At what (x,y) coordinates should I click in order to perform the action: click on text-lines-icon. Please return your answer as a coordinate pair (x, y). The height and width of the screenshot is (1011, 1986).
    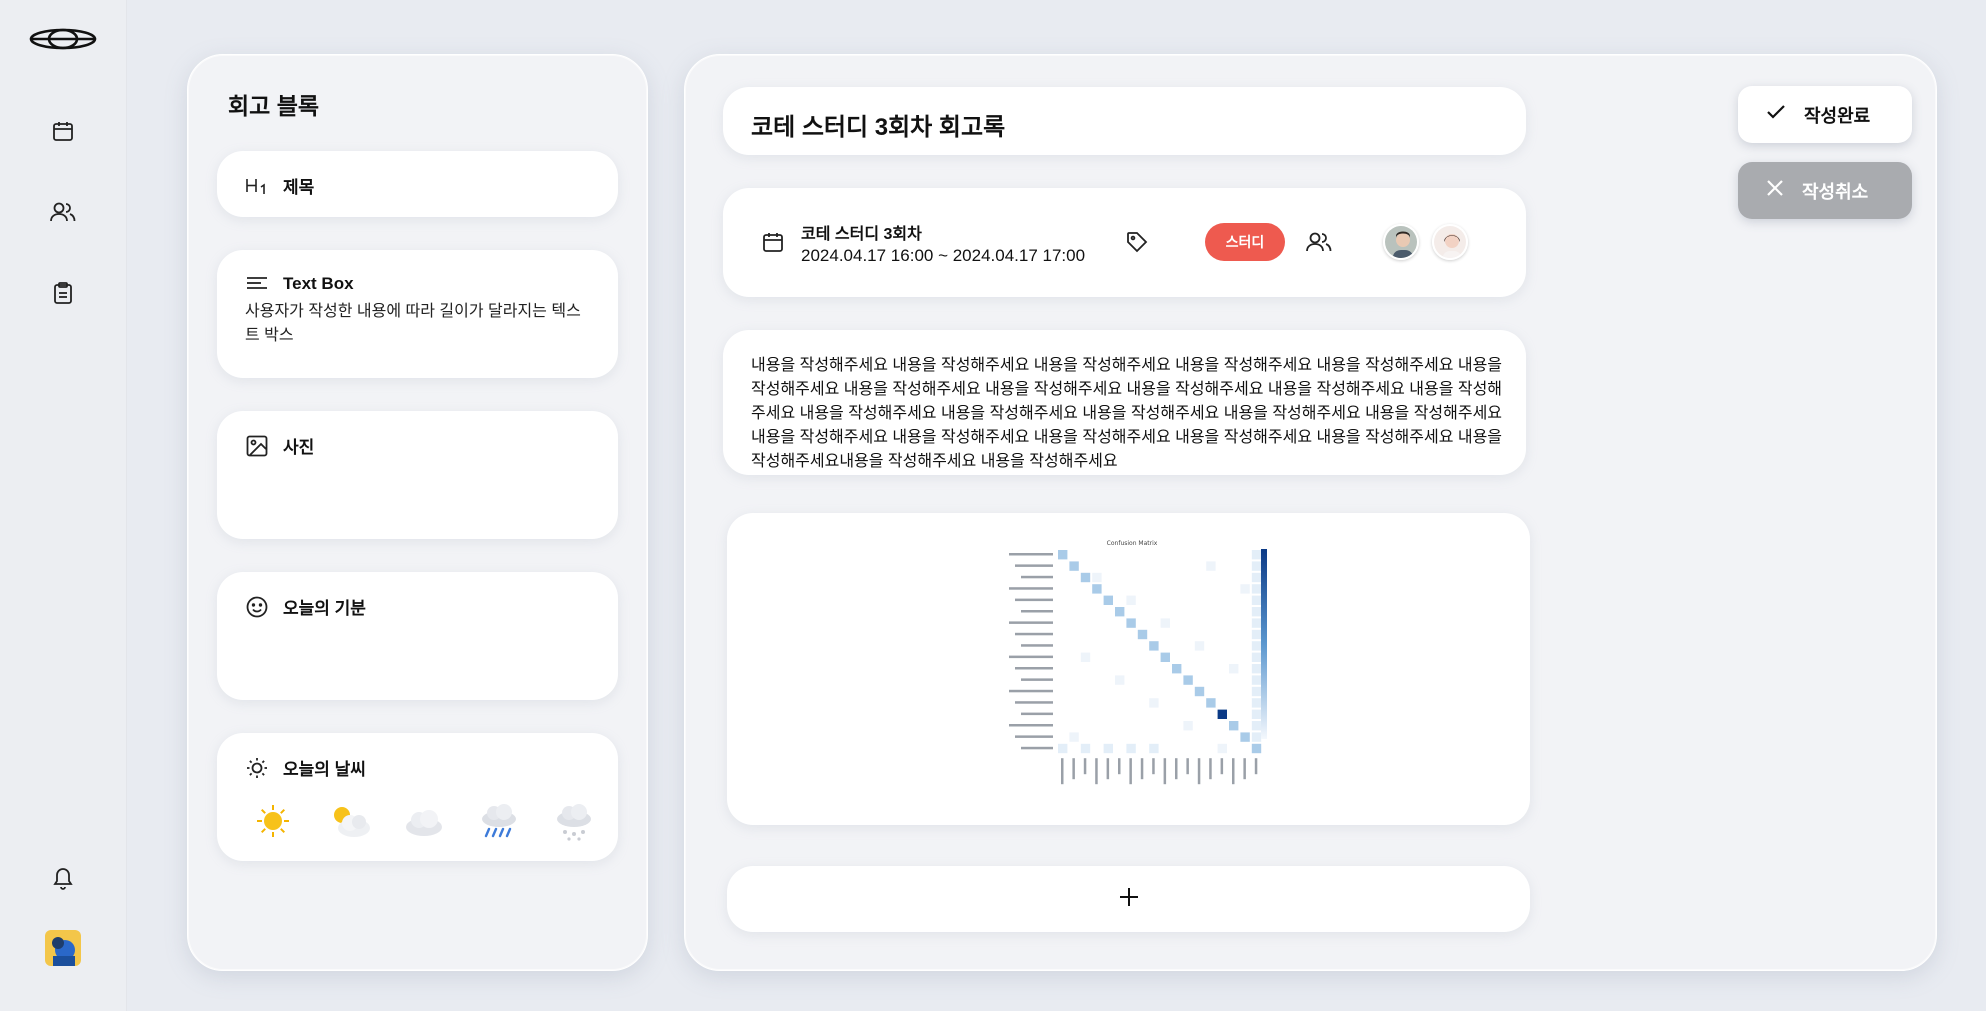
    Looking at the image, I should click on (257, 284).